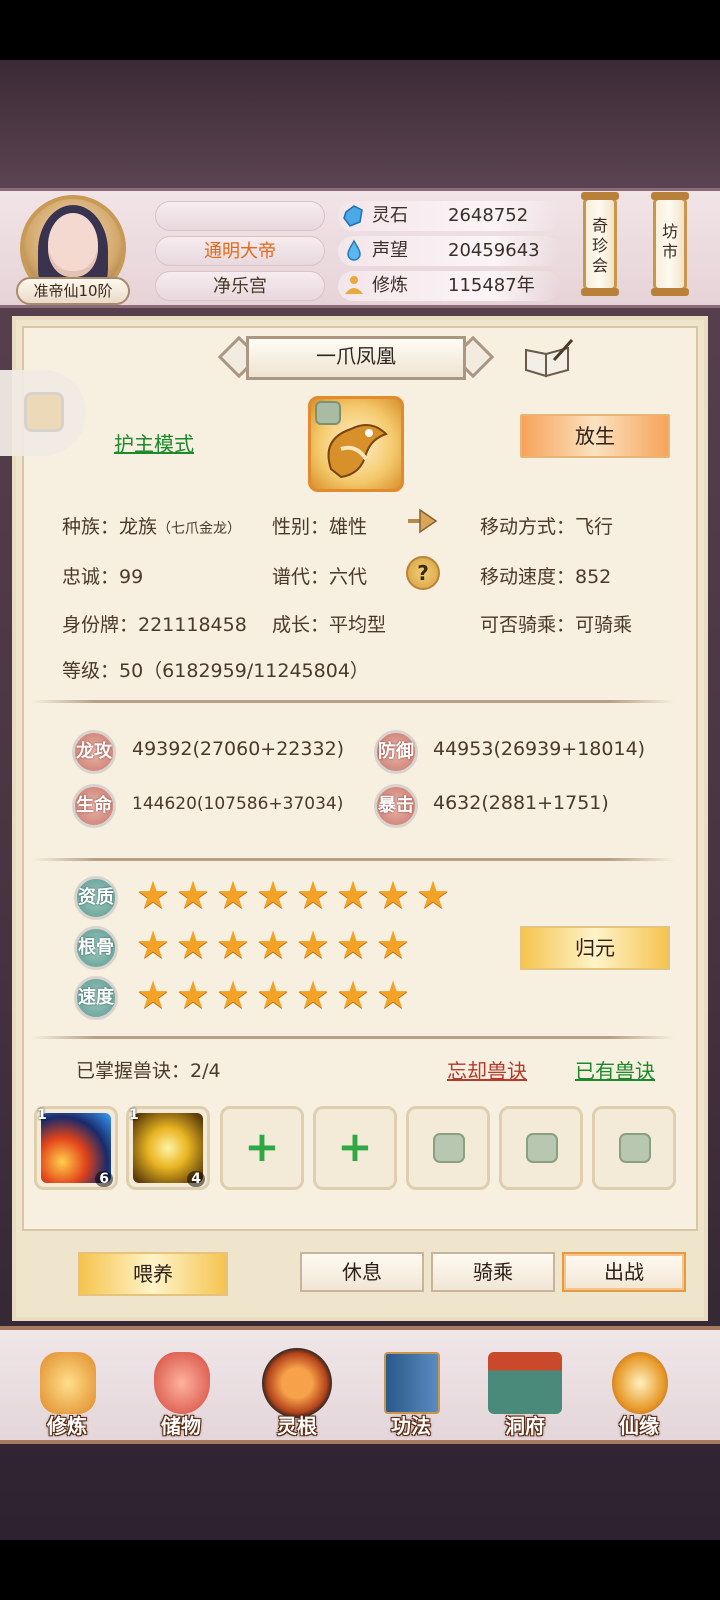 Image resolution: width=720 pixels, height=1600 pixels. What do you see at coordinates (199, 529) in the screenshot?
I see `race-sub: （七爪金龙）` at bounding box center [199, 529].